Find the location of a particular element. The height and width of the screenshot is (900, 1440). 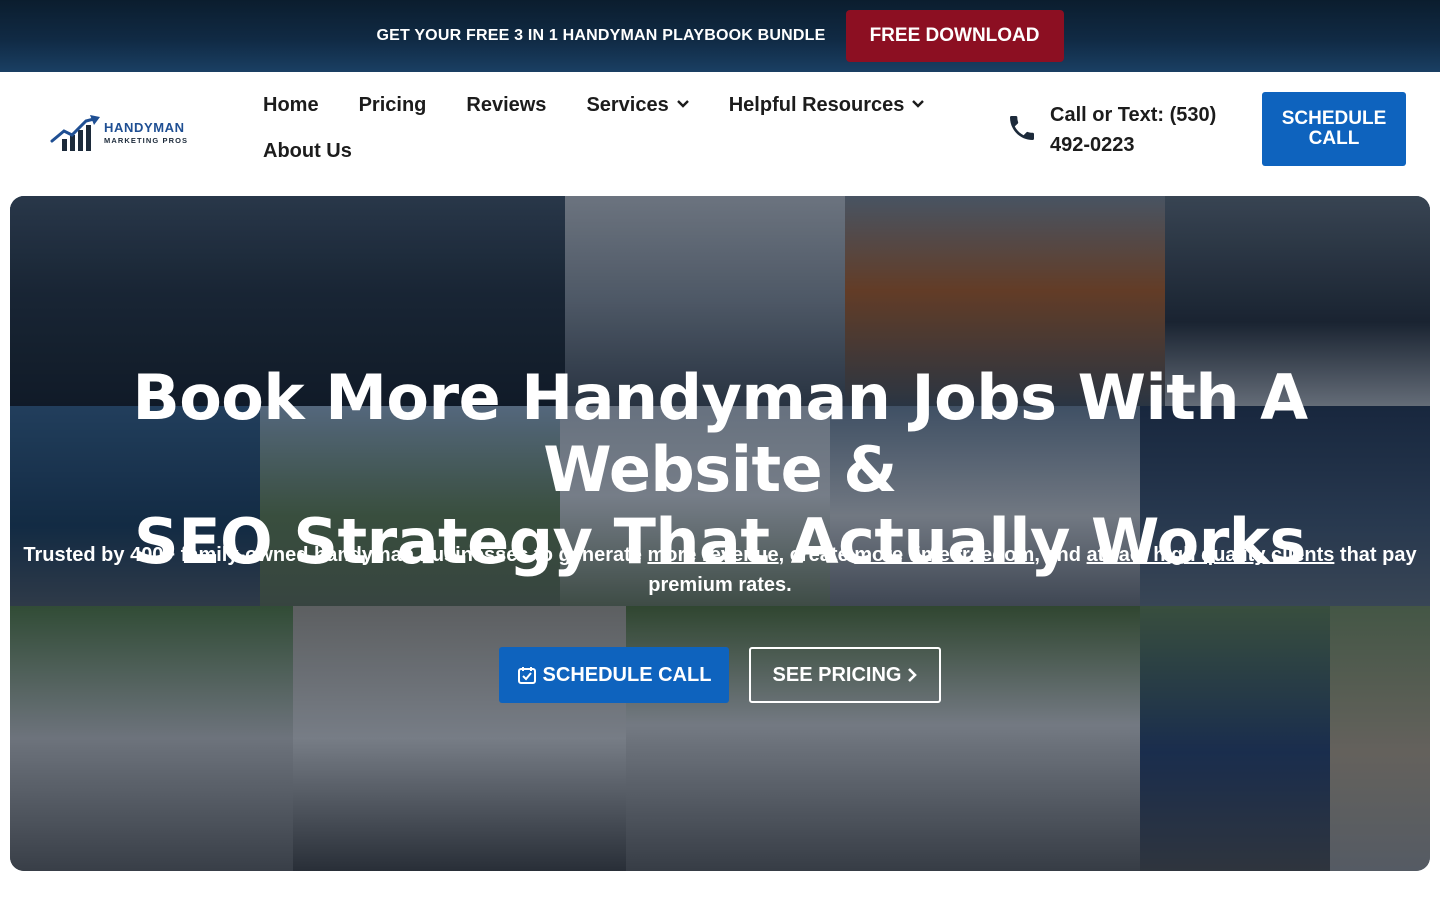

schedule-call-button: SCHEDULE CALL is located at coordinates (614, 675).